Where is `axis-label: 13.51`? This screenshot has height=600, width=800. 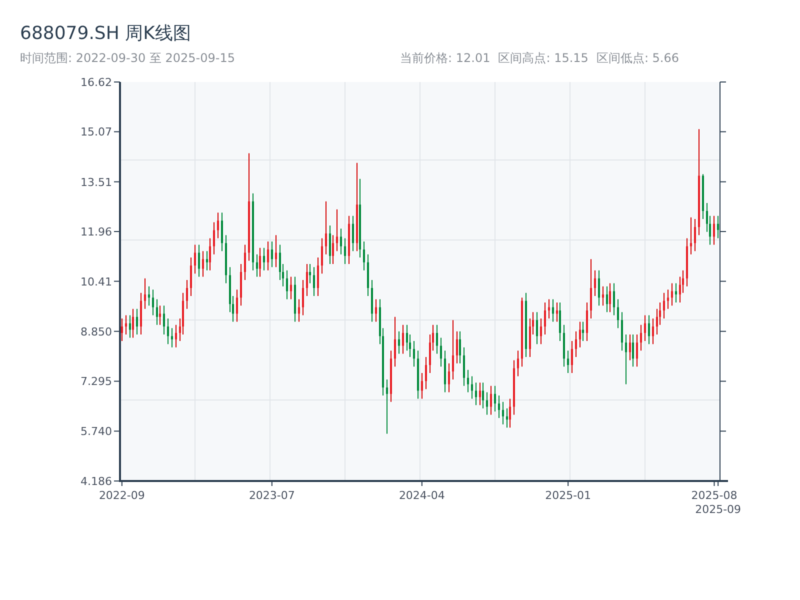
axis-label: 13.51 is located at coordinates (96, 182).